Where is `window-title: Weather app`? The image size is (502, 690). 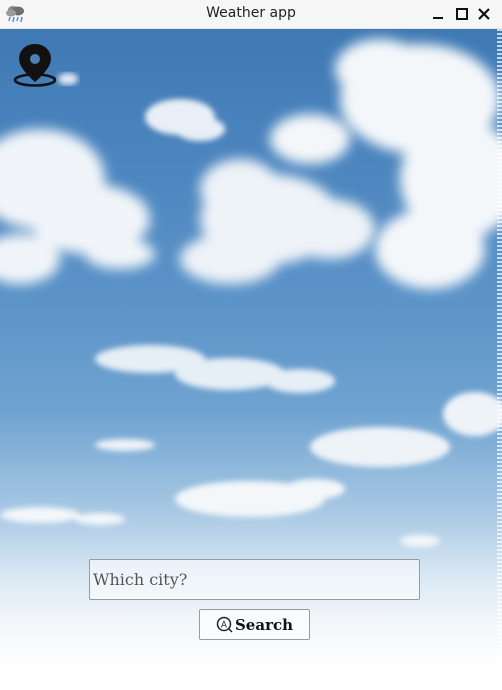
window-title: Weather app is located at coordinates (251, 13).